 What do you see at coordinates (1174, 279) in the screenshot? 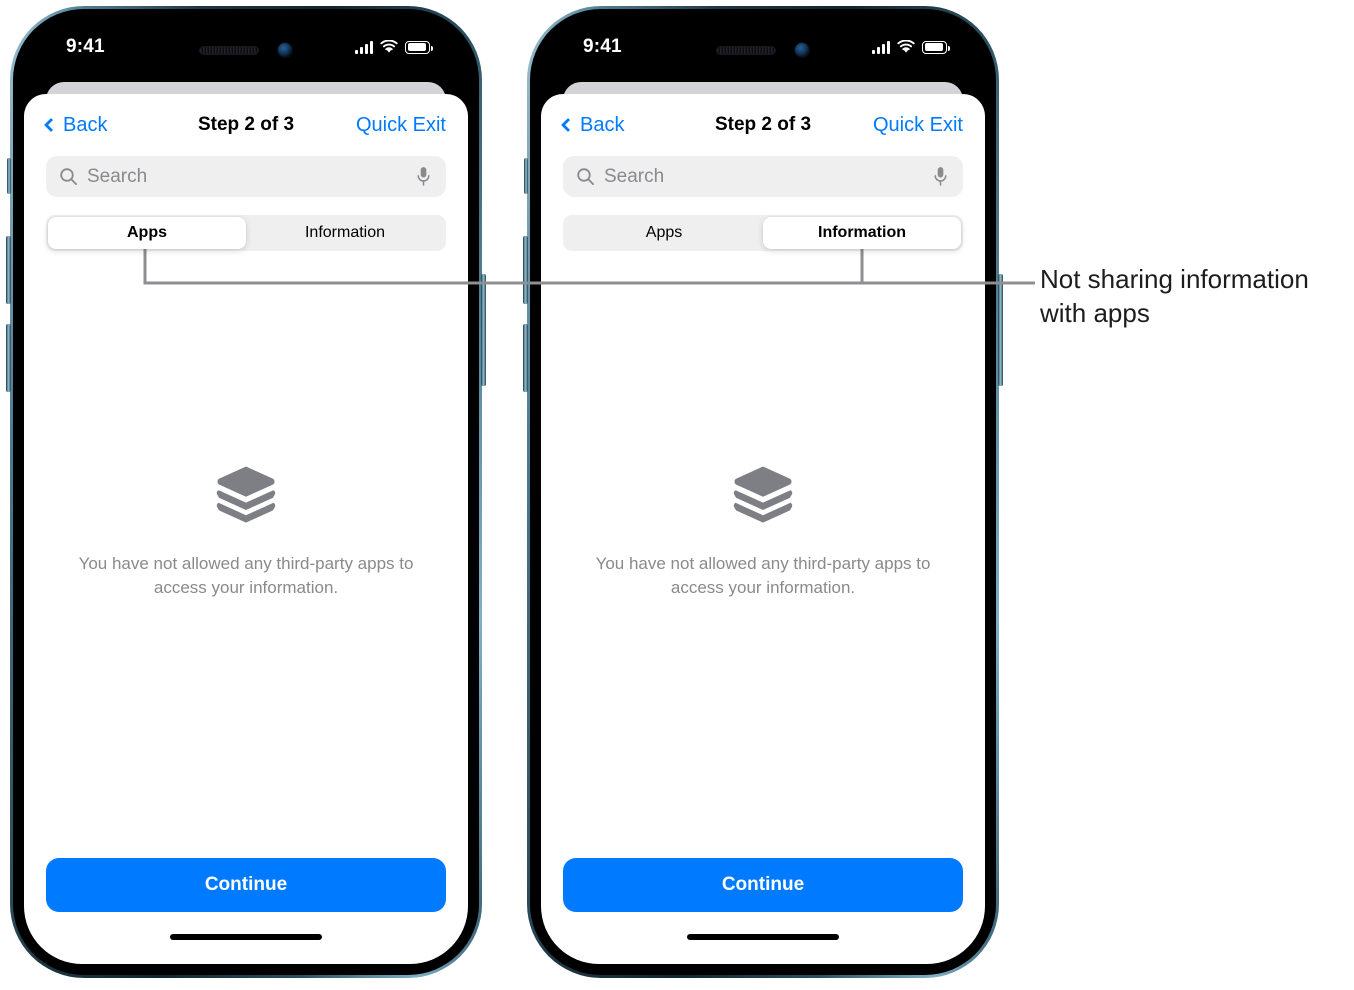
I see `callout-line-1: Not sharing information` at bounding box center [1174, 279].